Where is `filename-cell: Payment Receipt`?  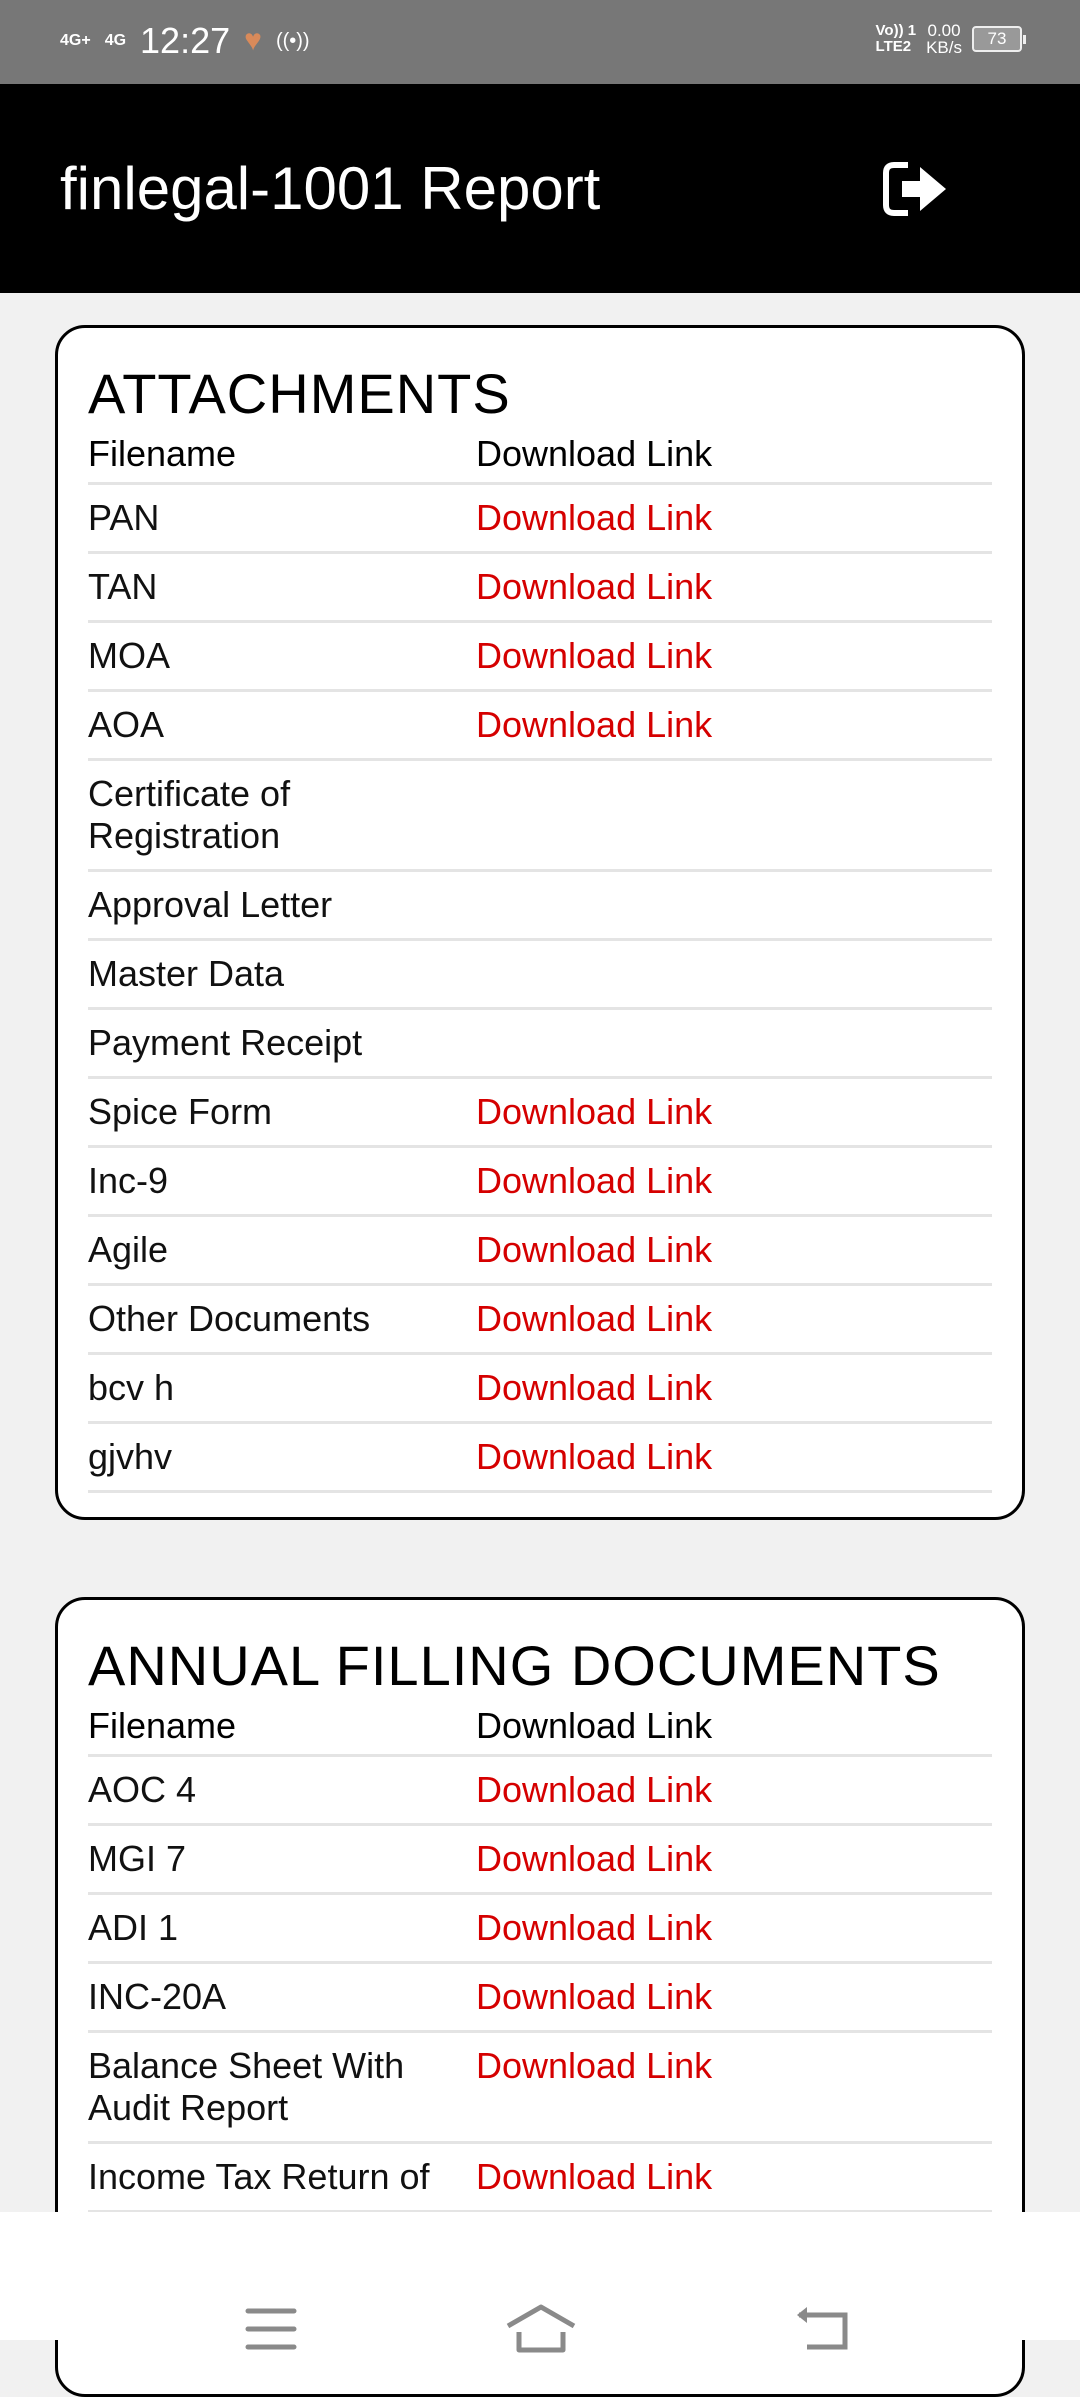 filename-cell: Payment Receipt is located at coordinates (225, 1042).